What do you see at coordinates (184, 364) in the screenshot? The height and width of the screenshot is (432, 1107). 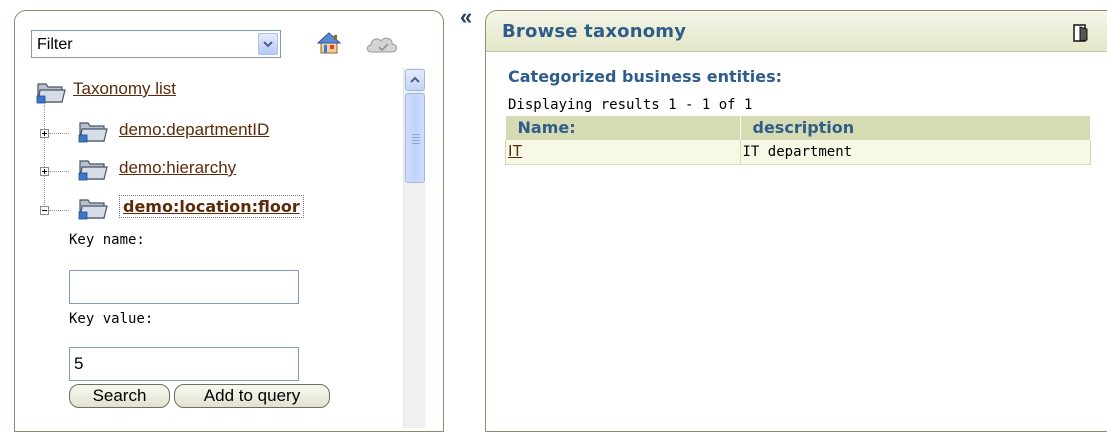 I see `key-value-input` at bounding box center [184, 364].